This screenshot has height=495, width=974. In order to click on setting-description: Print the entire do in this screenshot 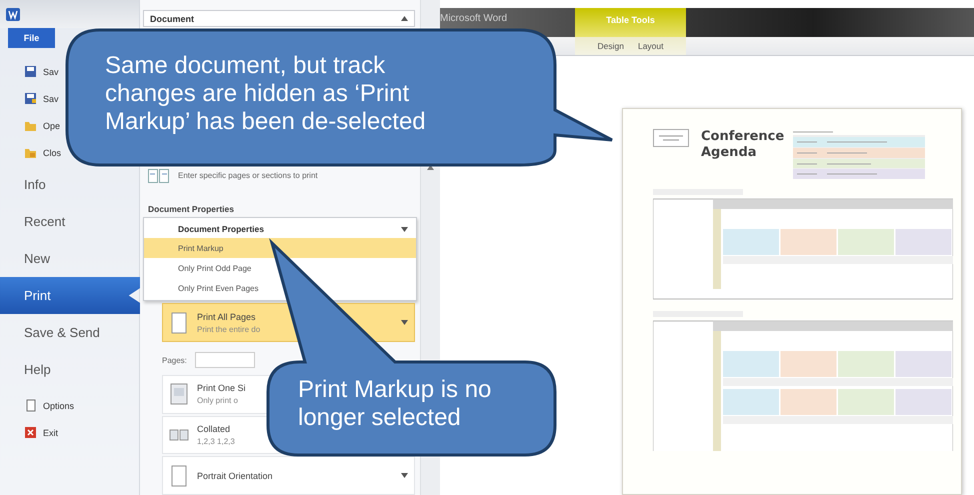, I will do `click(228, 329)`.